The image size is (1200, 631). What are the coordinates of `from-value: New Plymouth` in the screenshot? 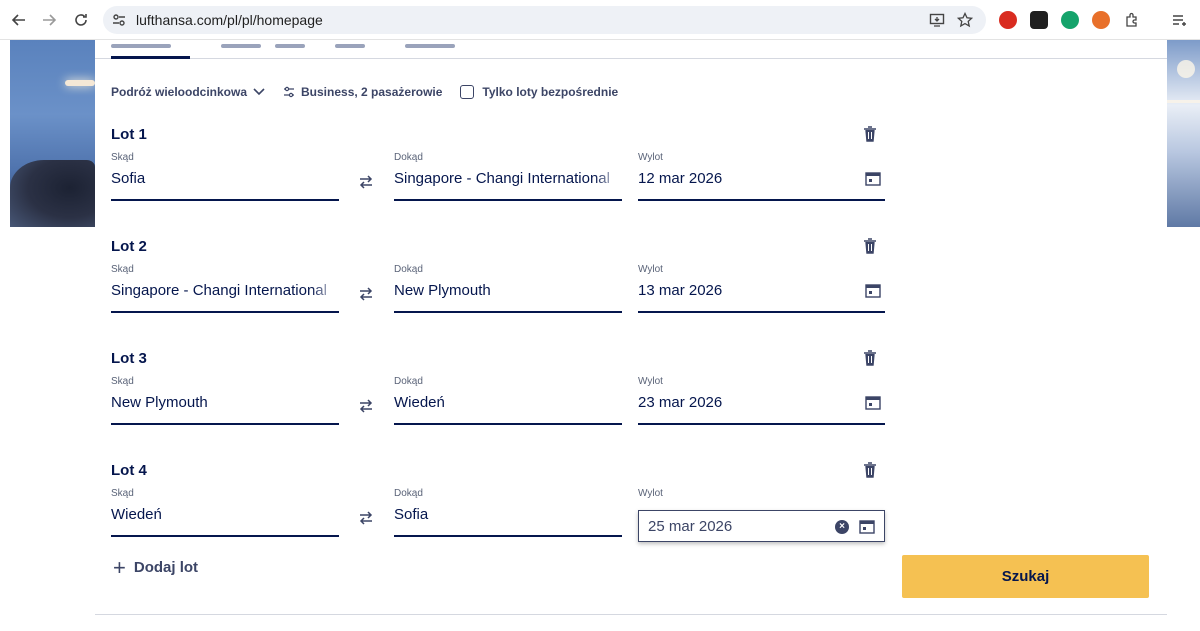 It's located at (225, 402).